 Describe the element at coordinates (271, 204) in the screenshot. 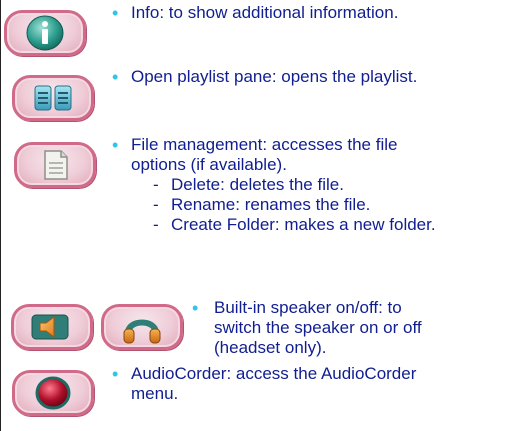

I see `sub-item-rename-text: Rename: renames the file.` at that location.